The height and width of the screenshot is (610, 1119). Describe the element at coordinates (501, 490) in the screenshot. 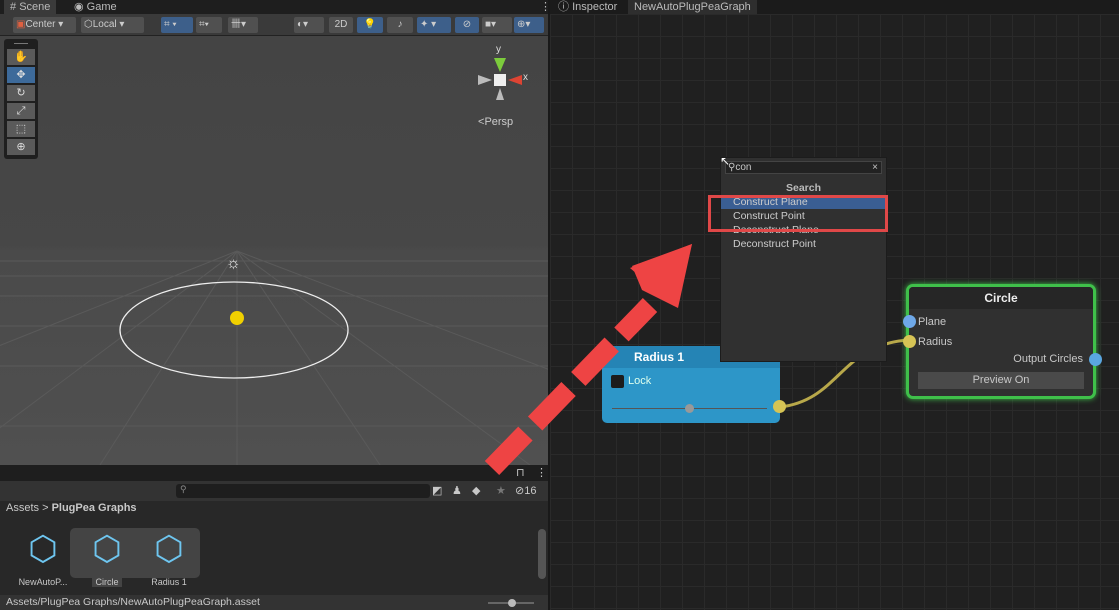

I see `favorite-star-icon: ★` at that location.